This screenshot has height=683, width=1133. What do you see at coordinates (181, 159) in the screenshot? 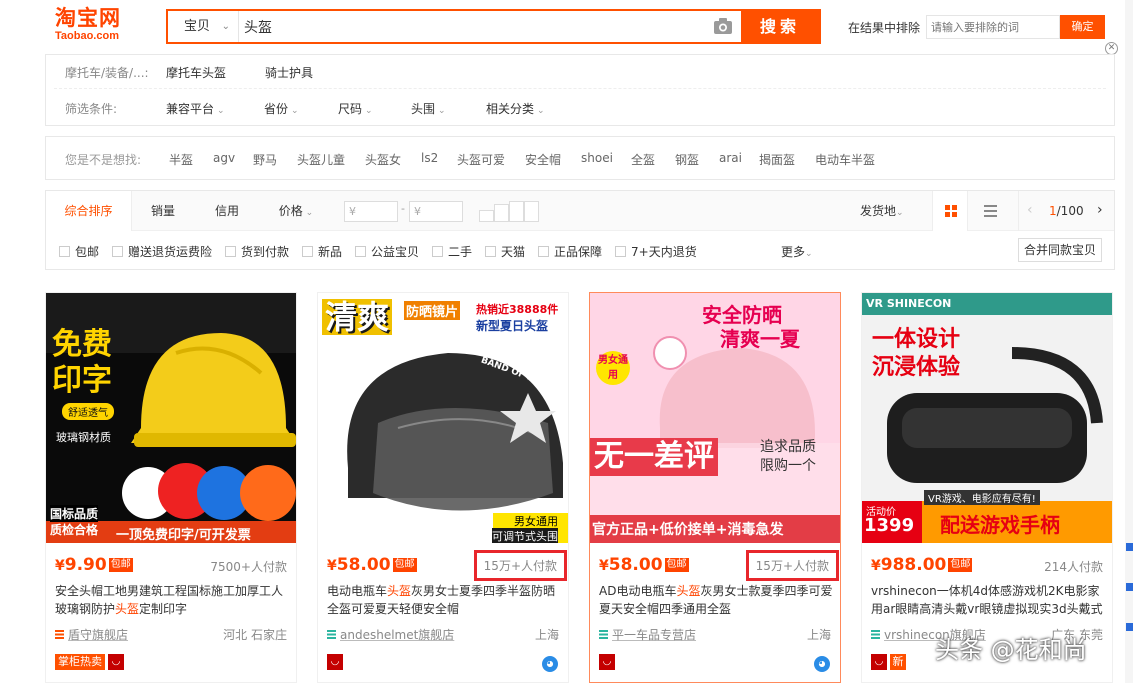
I see `suggestion-link: 半盔` at bounding box center [181, 159].